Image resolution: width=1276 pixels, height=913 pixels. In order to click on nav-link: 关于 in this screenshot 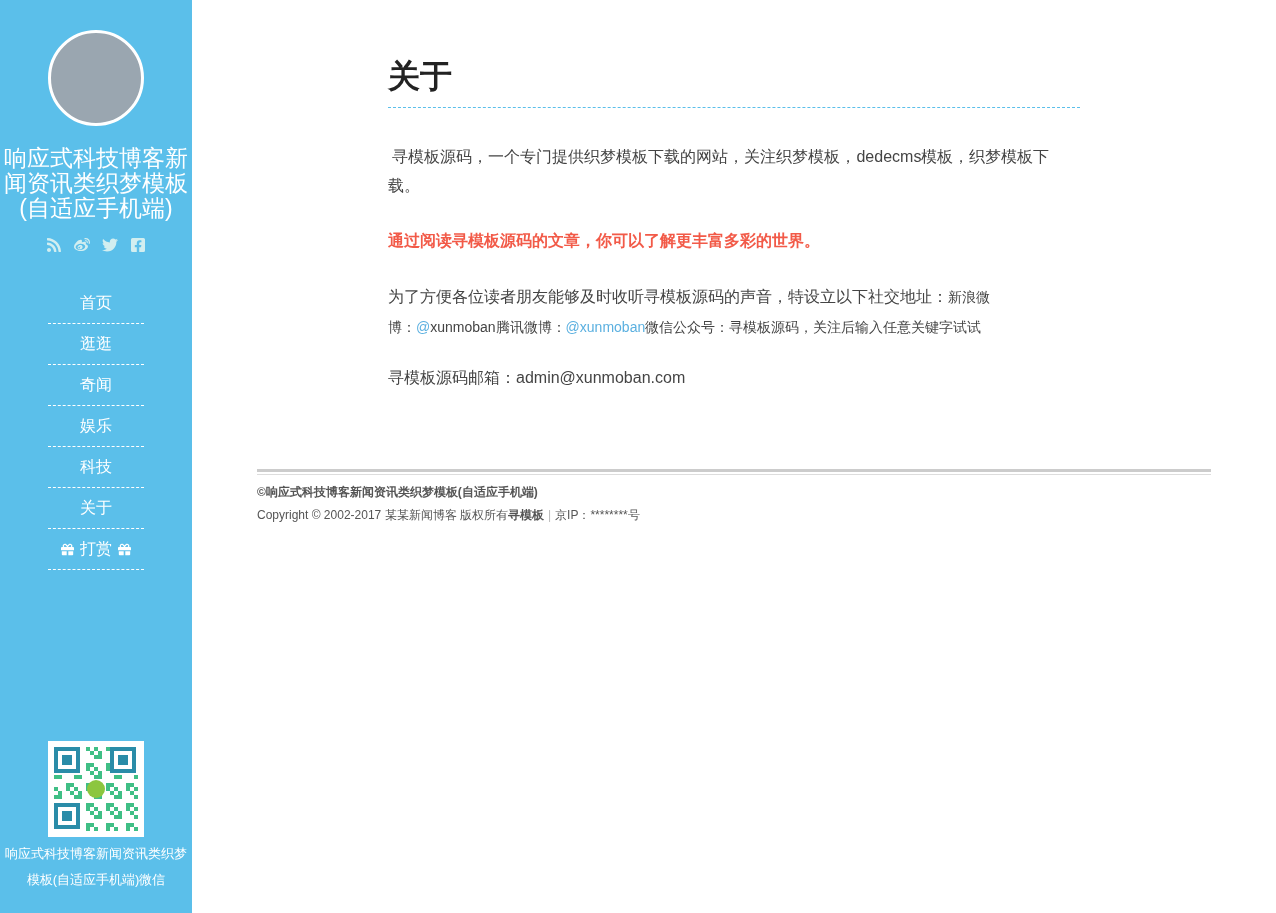, I will do `click(96, 508)`.